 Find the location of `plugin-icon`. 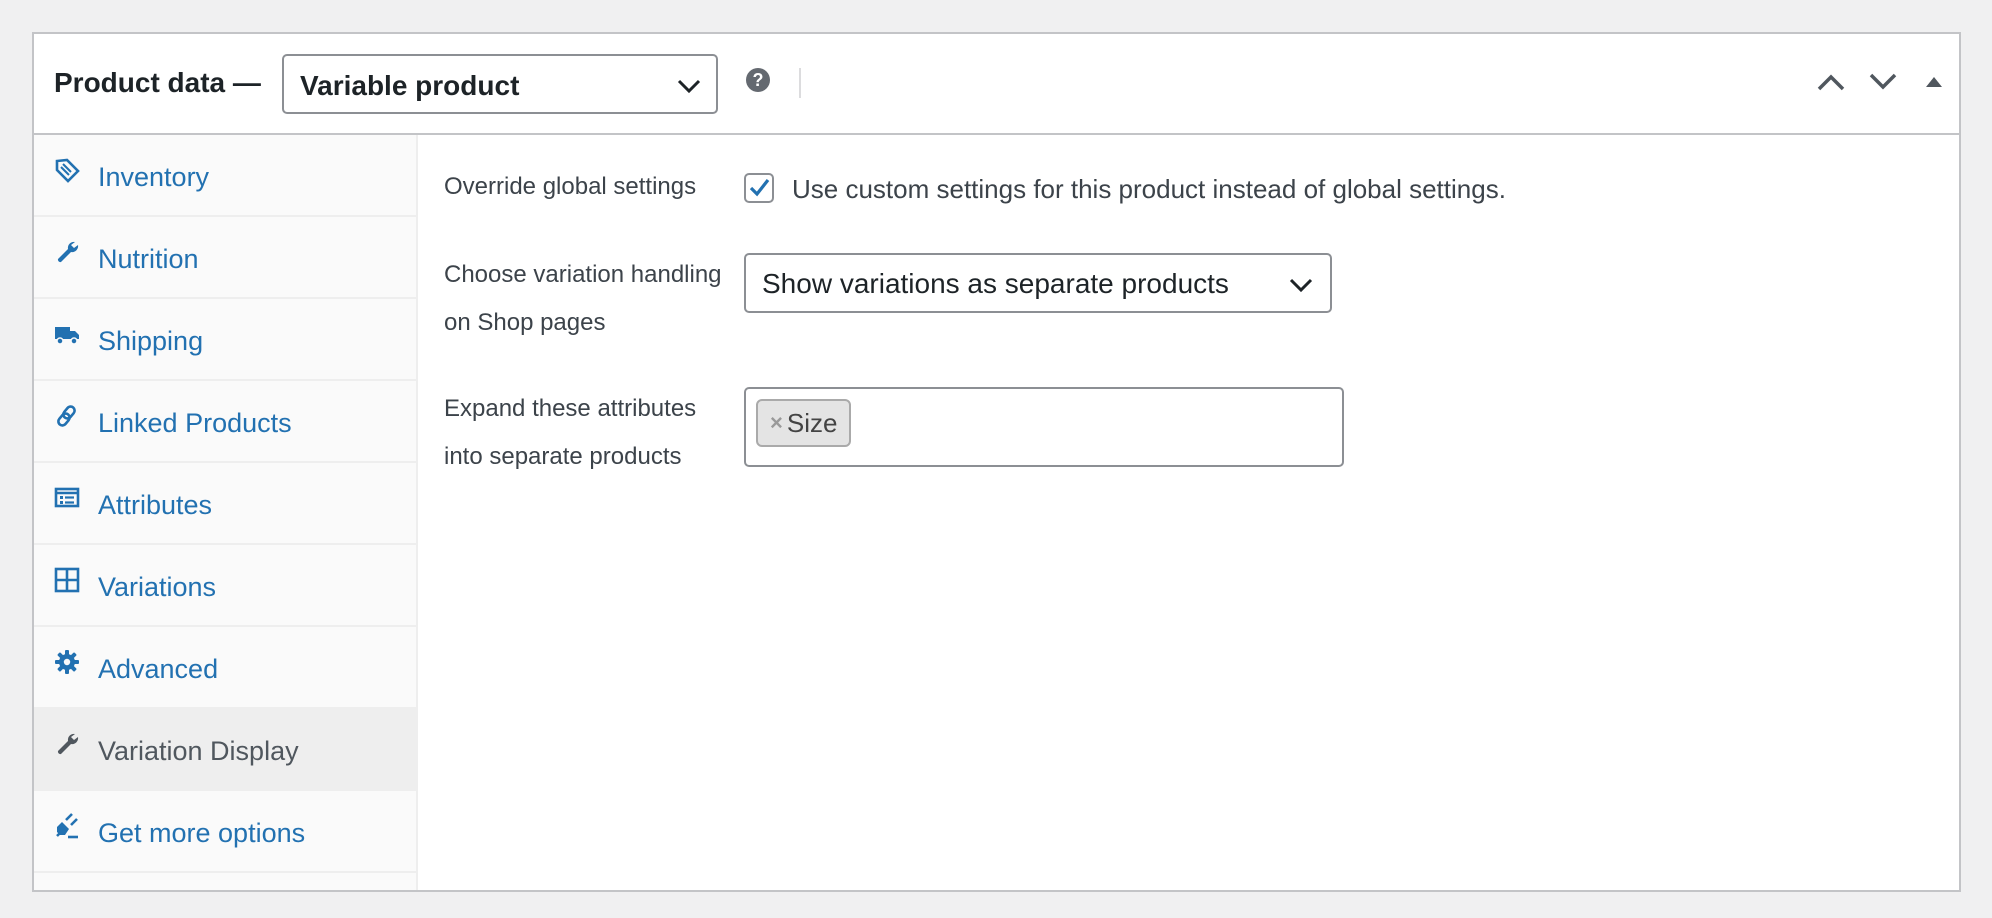

plugin-icon is located at coordinates (67, 826).